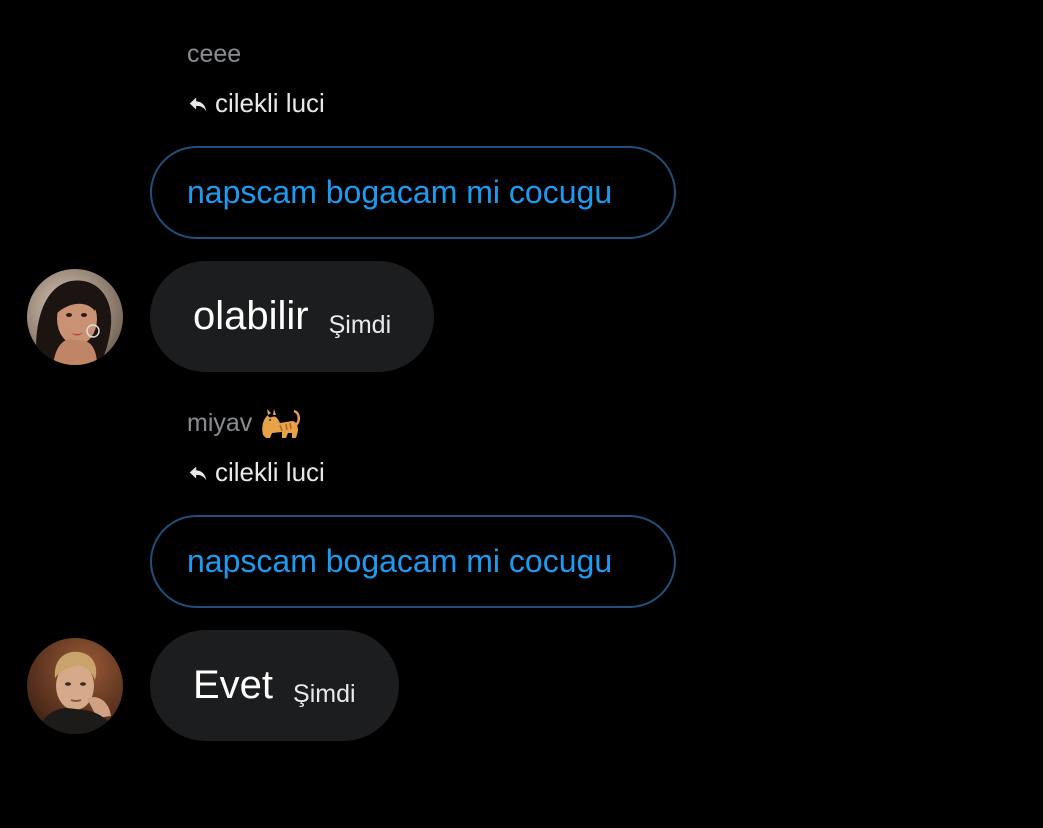 The height and width of the screenshot is (828, 1043). Describe the element at coordinates (233, 685) in the screenshot. I see `message-text: Evet` at that location.